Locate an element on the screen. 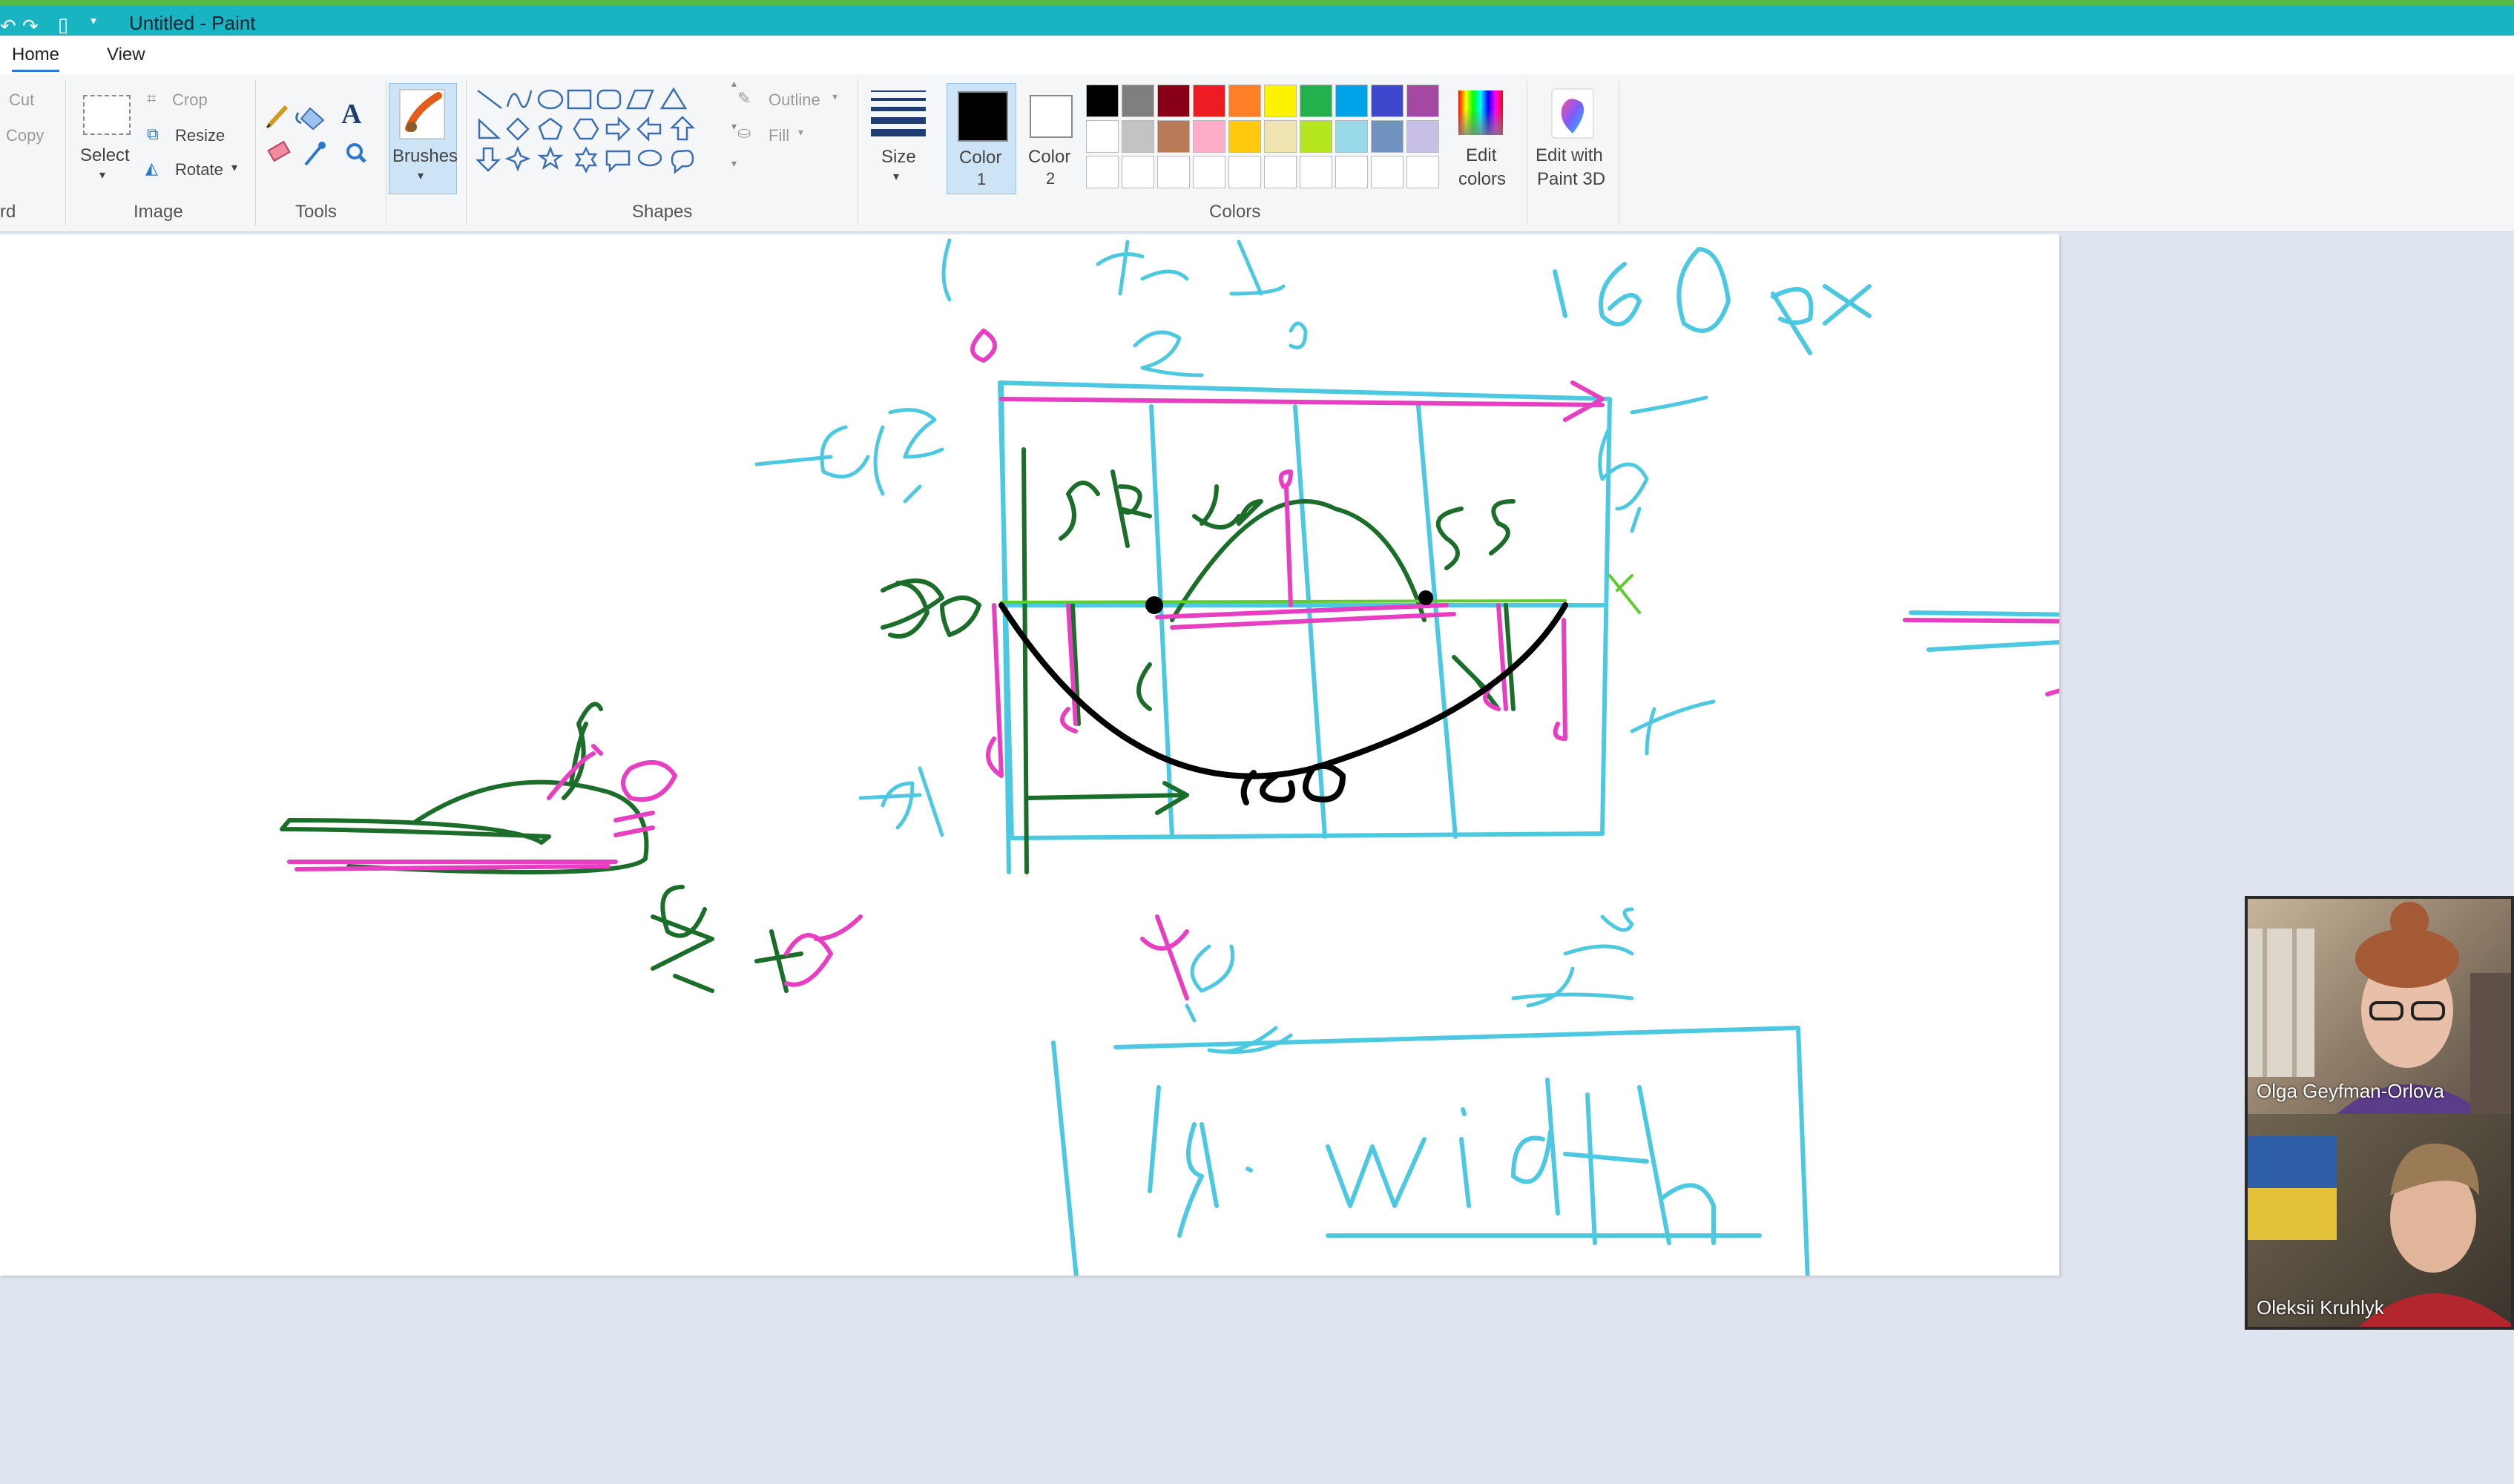 The image size is (2514, 1484). rectangle-shape-icon is located at coordinates (579, 99).